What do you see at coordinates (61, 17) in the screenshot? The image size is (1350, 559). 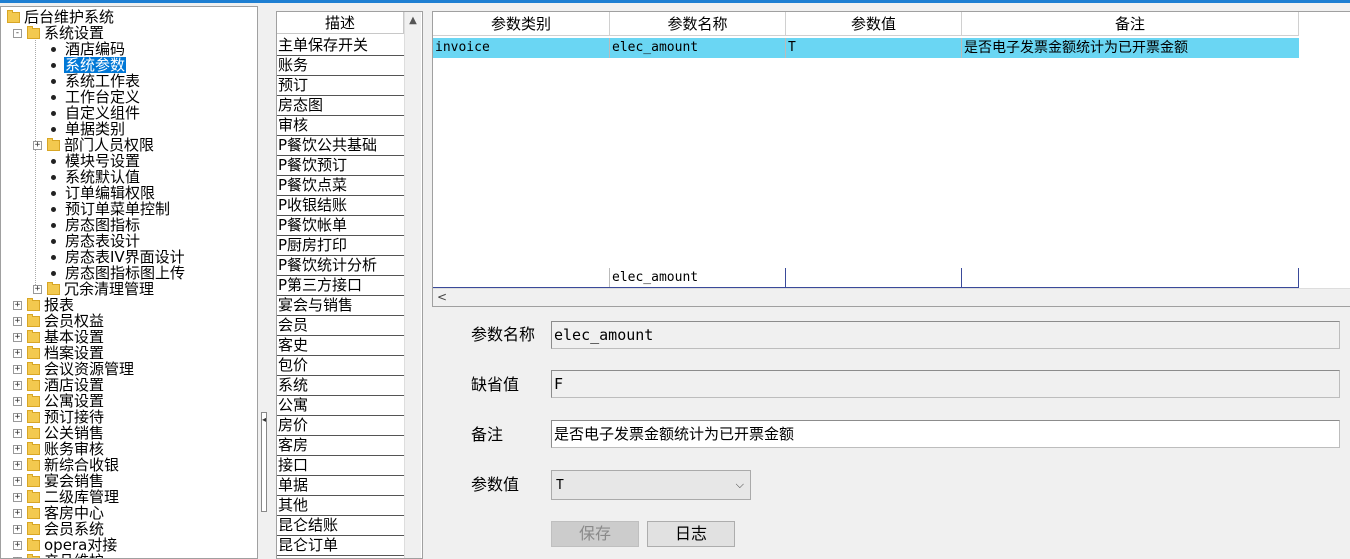 I see `tree-root: 后台维护系统` at bounding box center [61, 17].